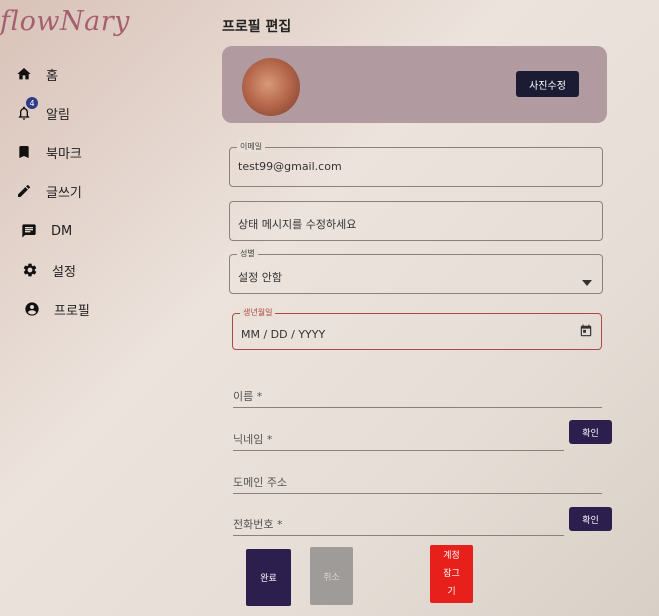 Image resolution: width=659 pixels, height=616 pixels. I want to click on message-icon, so click(29, 231).